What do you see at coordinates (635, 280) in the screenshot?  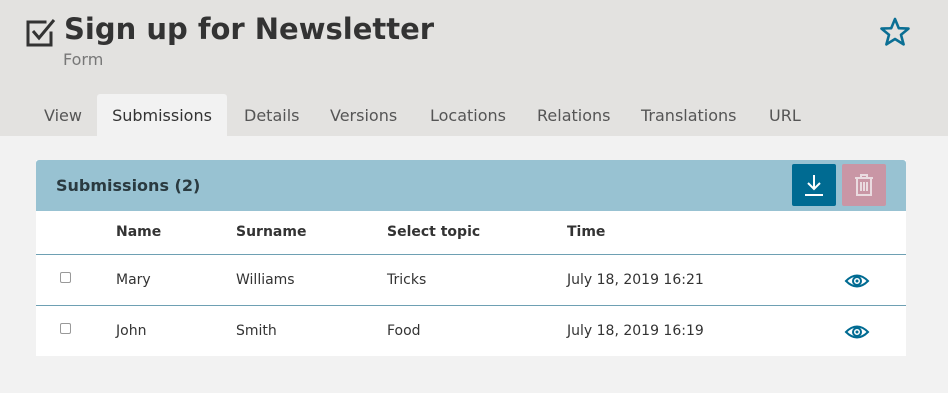 I see `cell-time: July 18, 2019 16:21` at bounding box center [635, 280].